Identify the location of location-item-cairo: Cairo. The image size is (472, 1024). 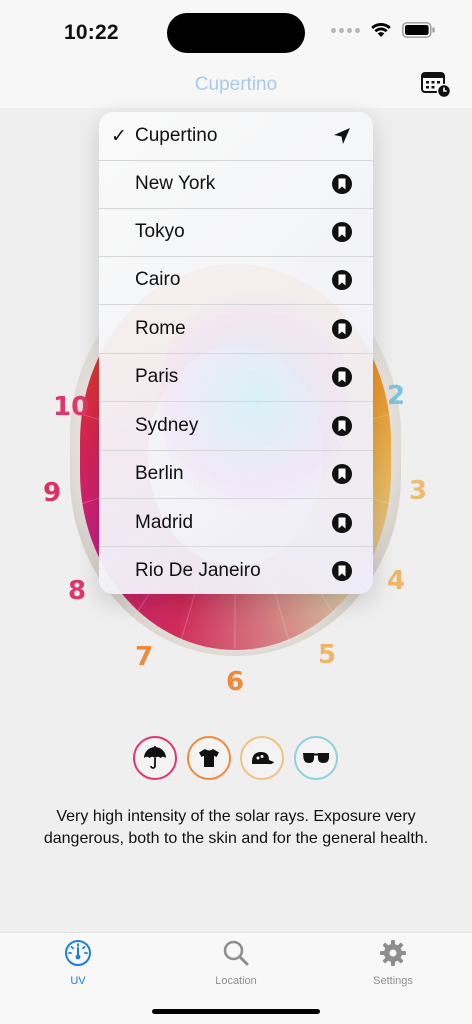
(236, 280).